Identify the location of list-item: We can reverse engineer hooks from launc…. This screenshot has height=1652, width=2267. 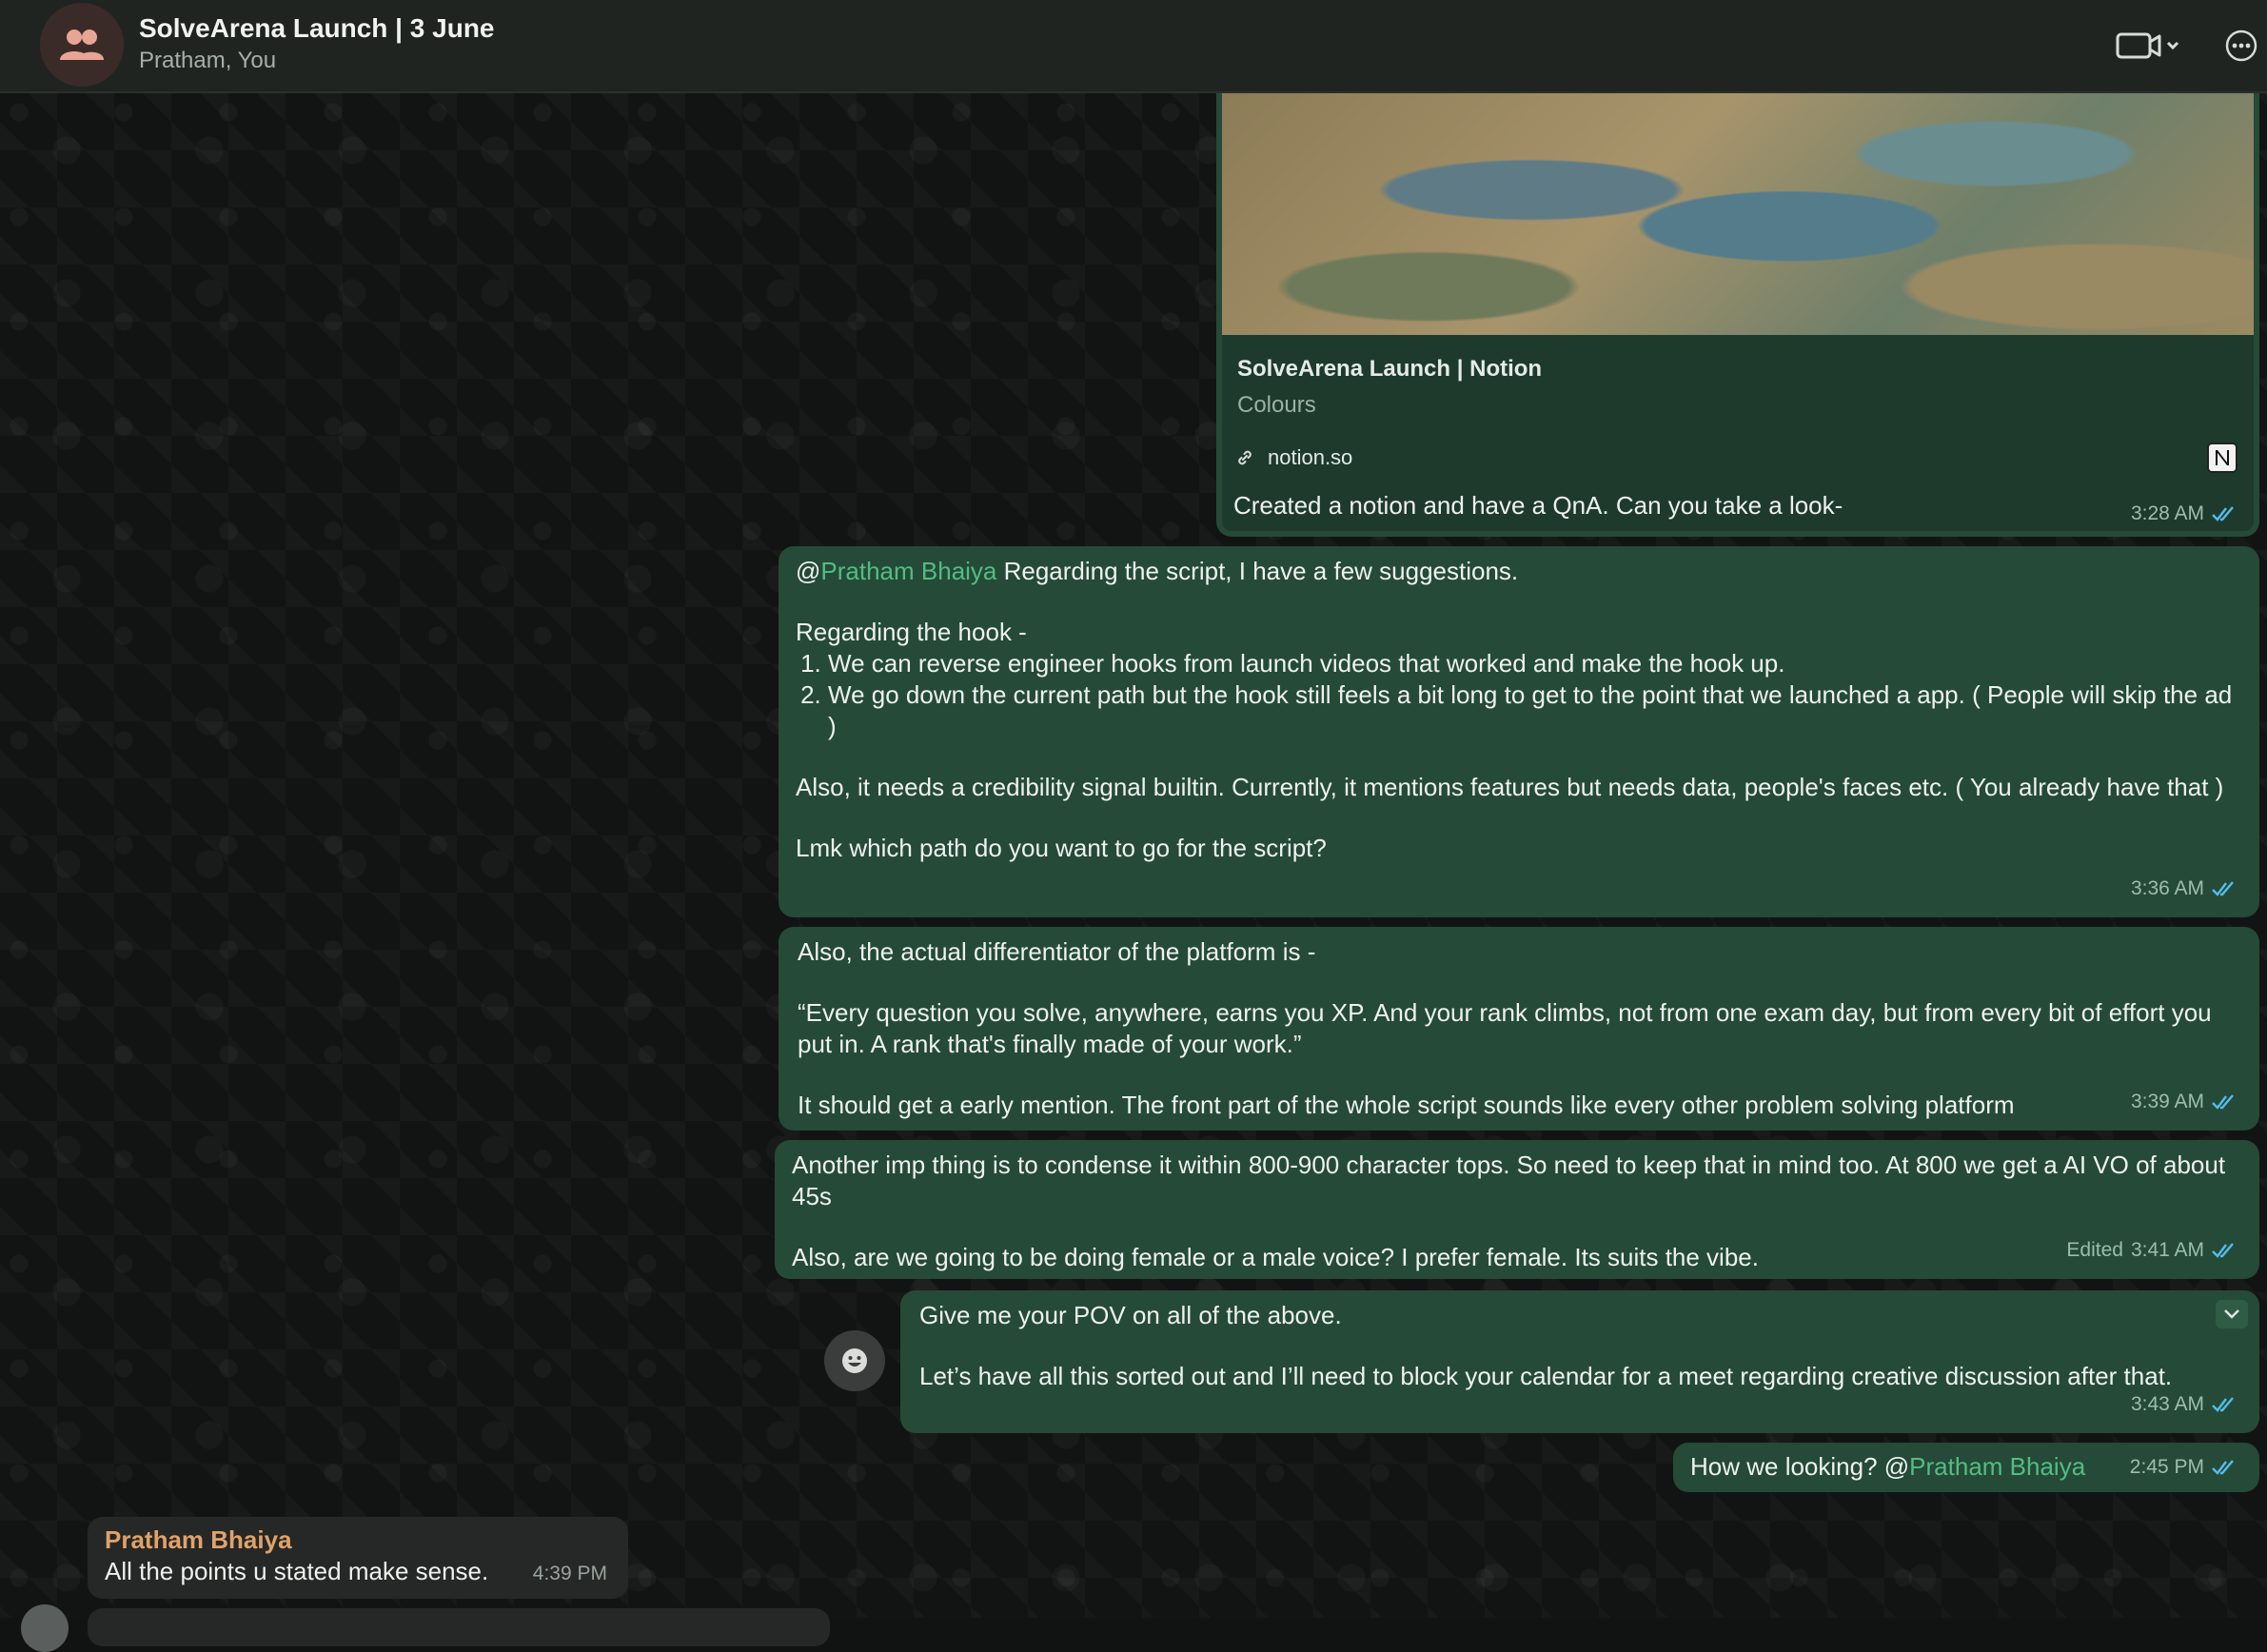
(1534, 664).